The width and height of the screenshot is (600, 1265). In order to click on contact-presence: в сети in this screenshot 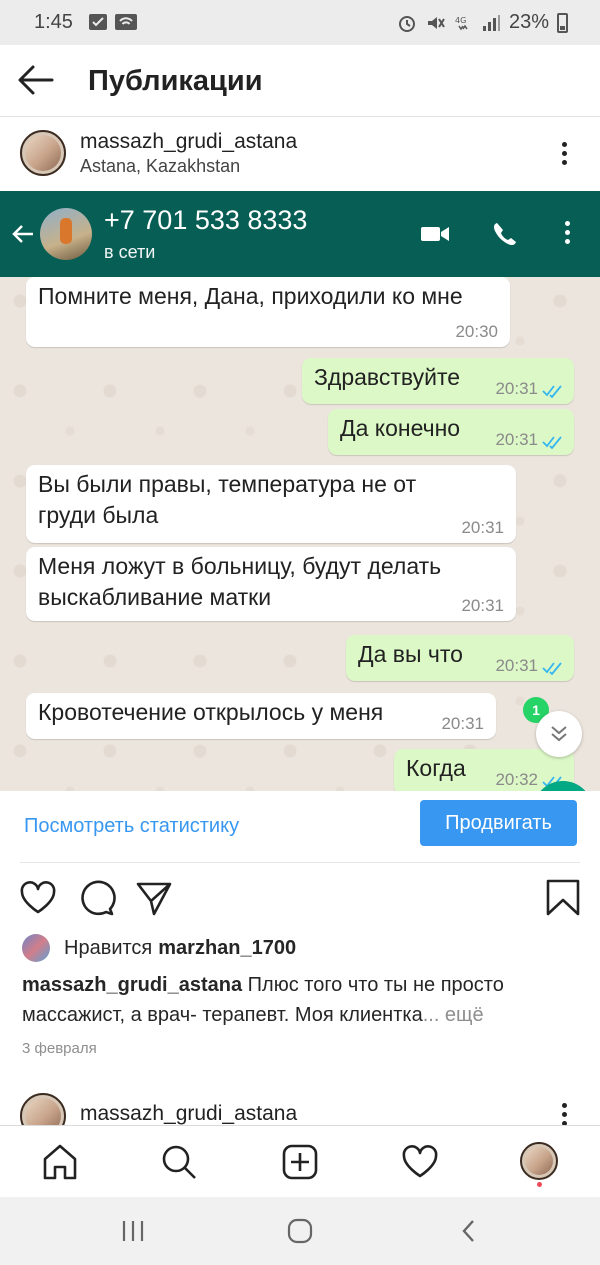, I will do `click(130, 252)`.